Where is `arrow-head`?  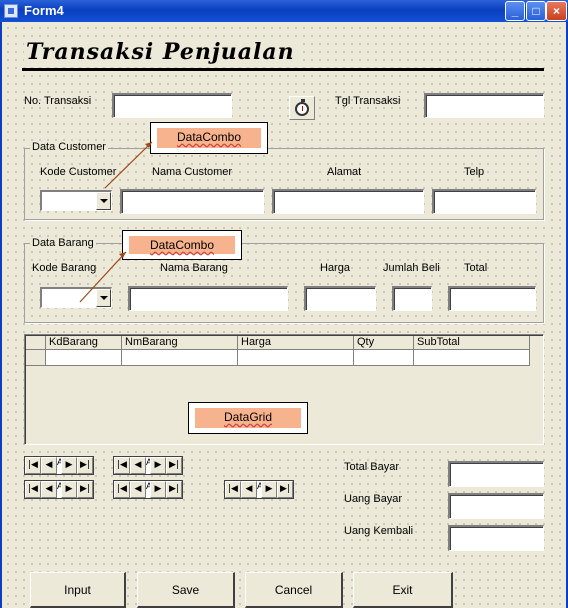 arrow-head is located at coordinates (122, 255).